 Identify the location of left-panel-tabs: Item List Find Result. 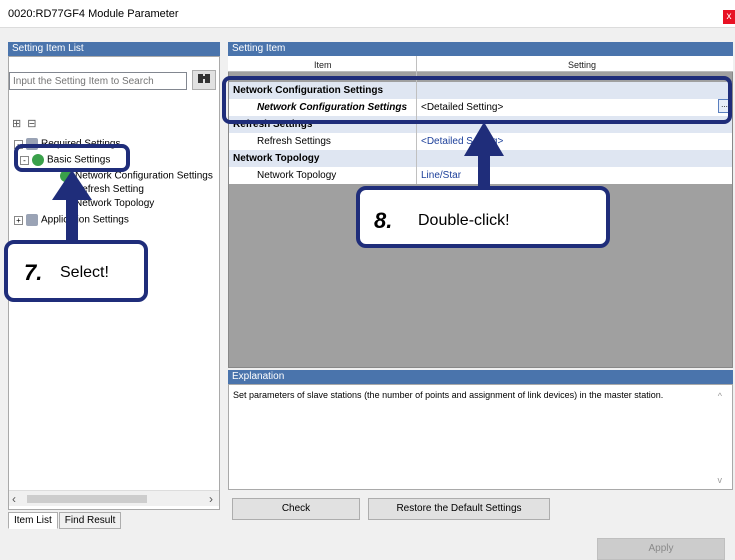
(65, 520).